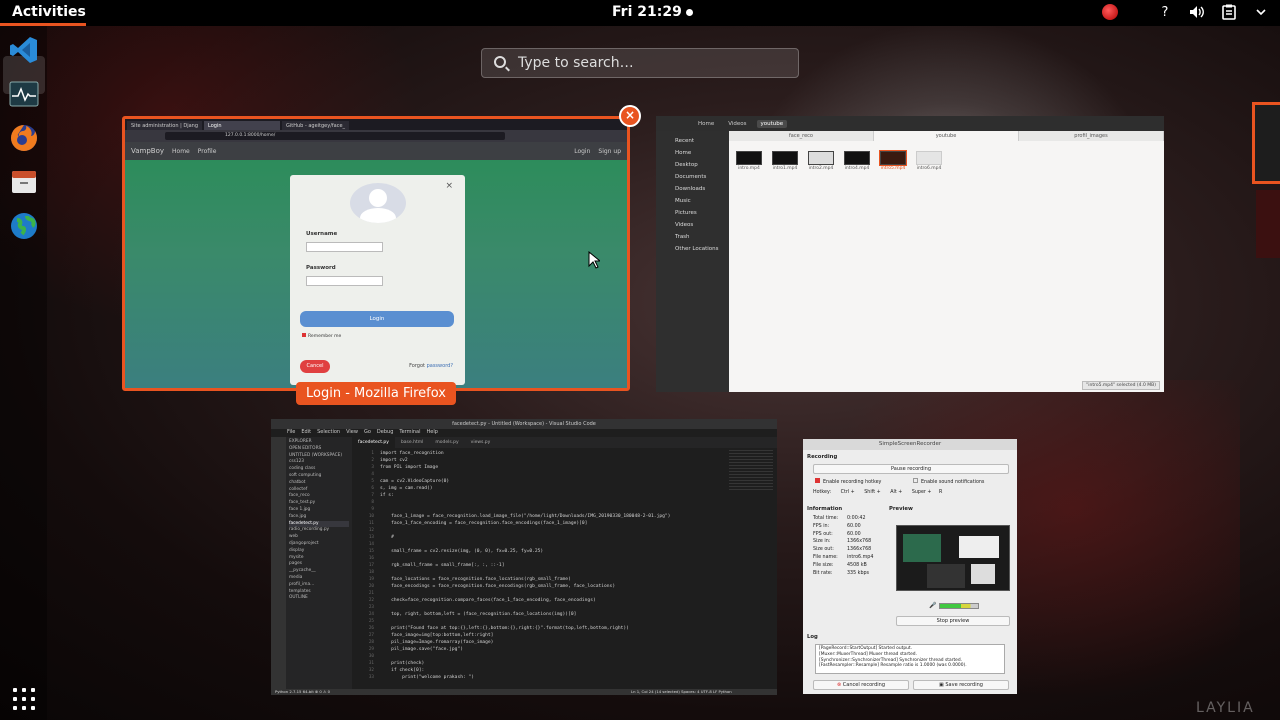  I want to click on file-item: intro1.mp4, so click(785, 161).